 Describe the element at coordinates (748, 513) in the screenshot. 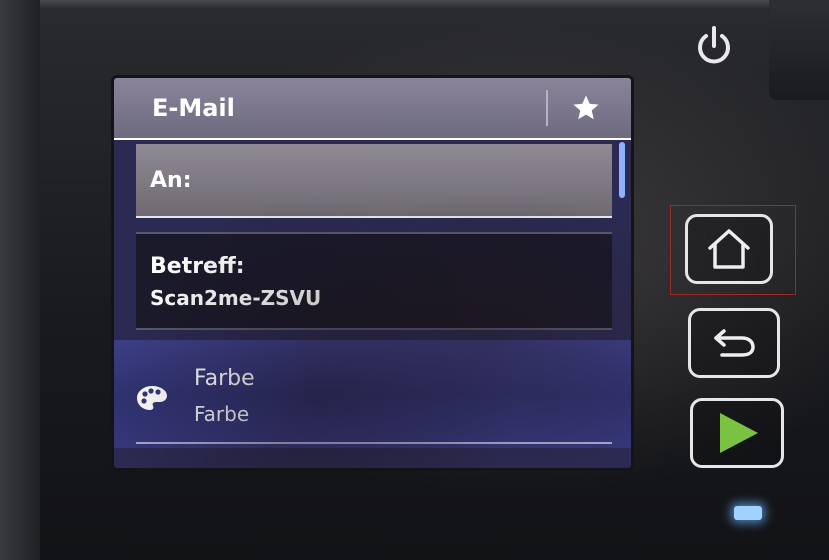

I see `status-led` at that location.